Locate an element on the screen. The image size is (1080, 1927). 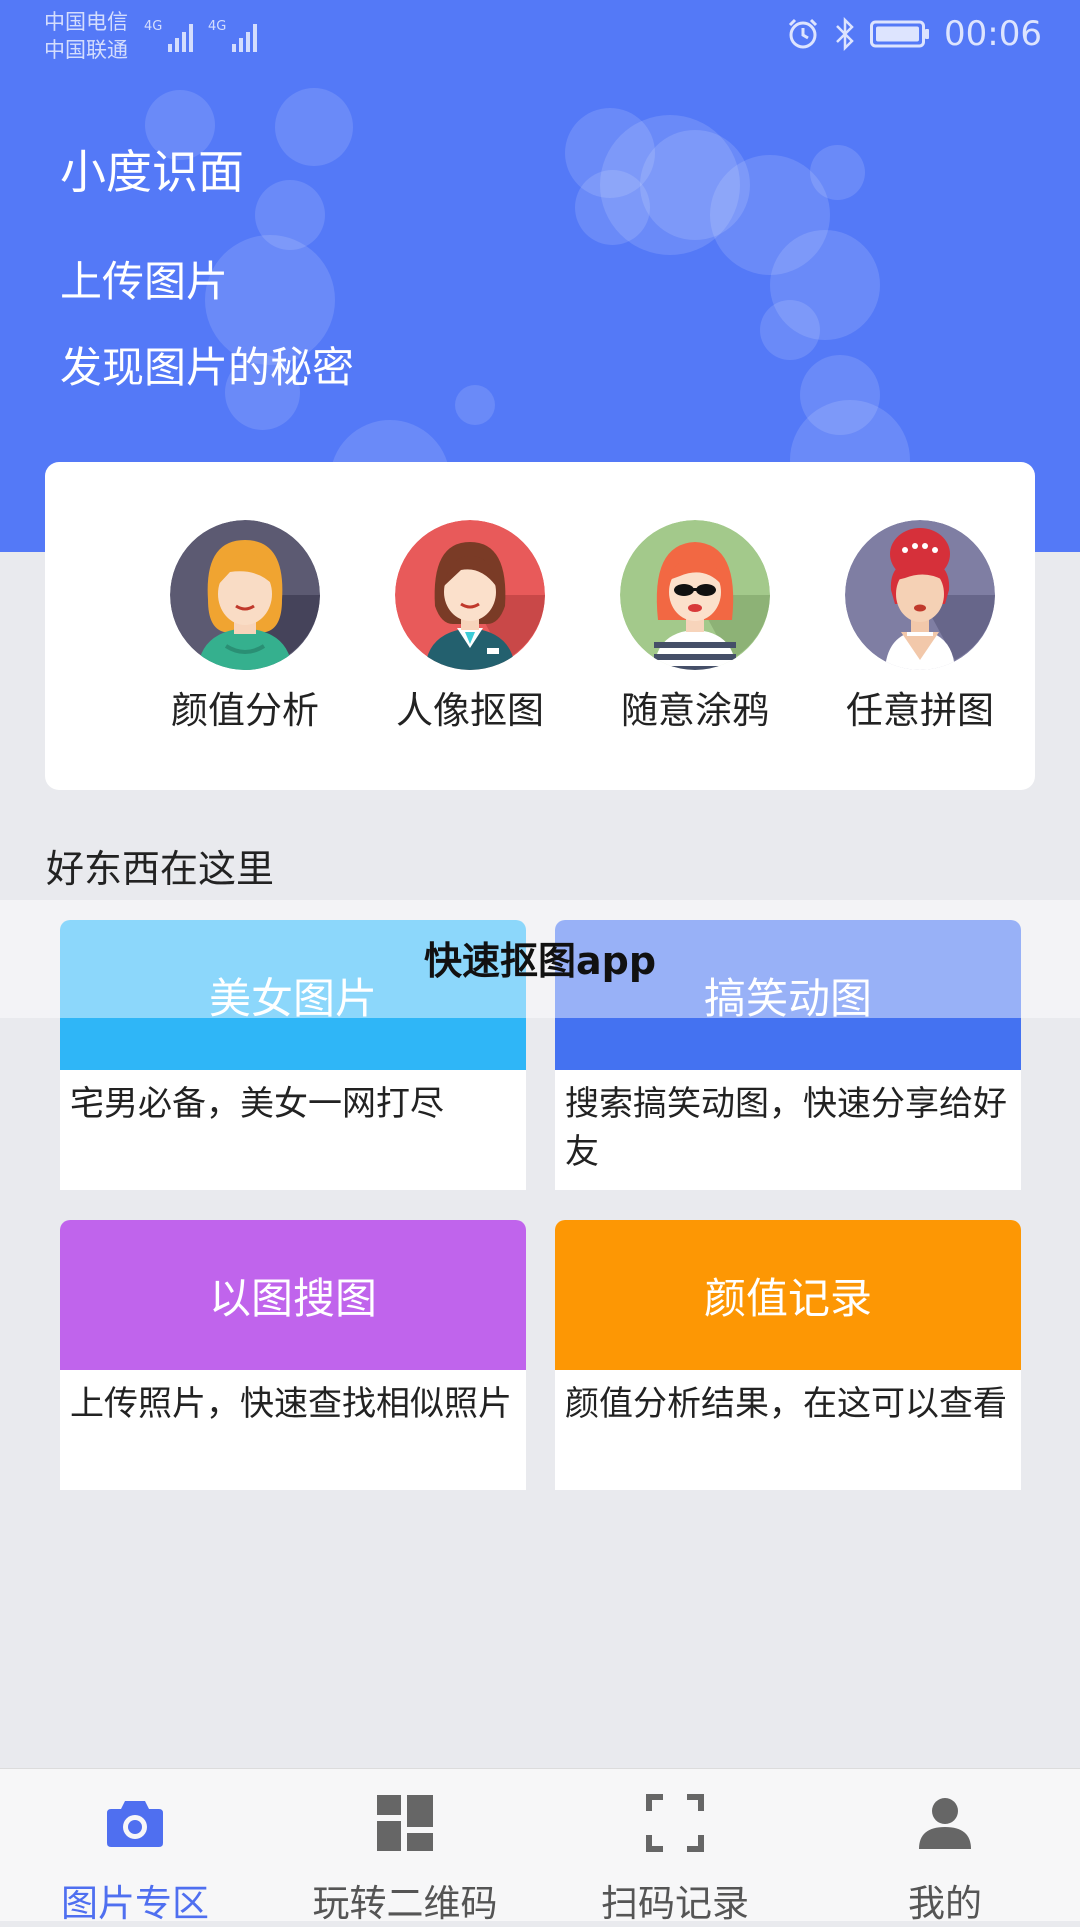
card-image-search: 以图搜图 上传照片，快速查找相似照片 is located at coordinates (293, 1355).